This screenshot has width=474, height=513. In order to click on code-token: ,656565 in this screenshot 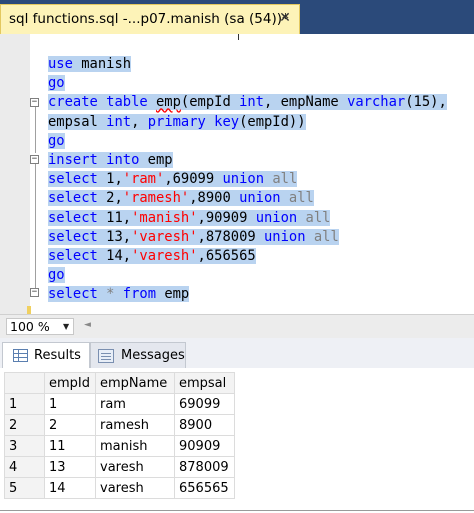, I will do `click(226, 256)`.